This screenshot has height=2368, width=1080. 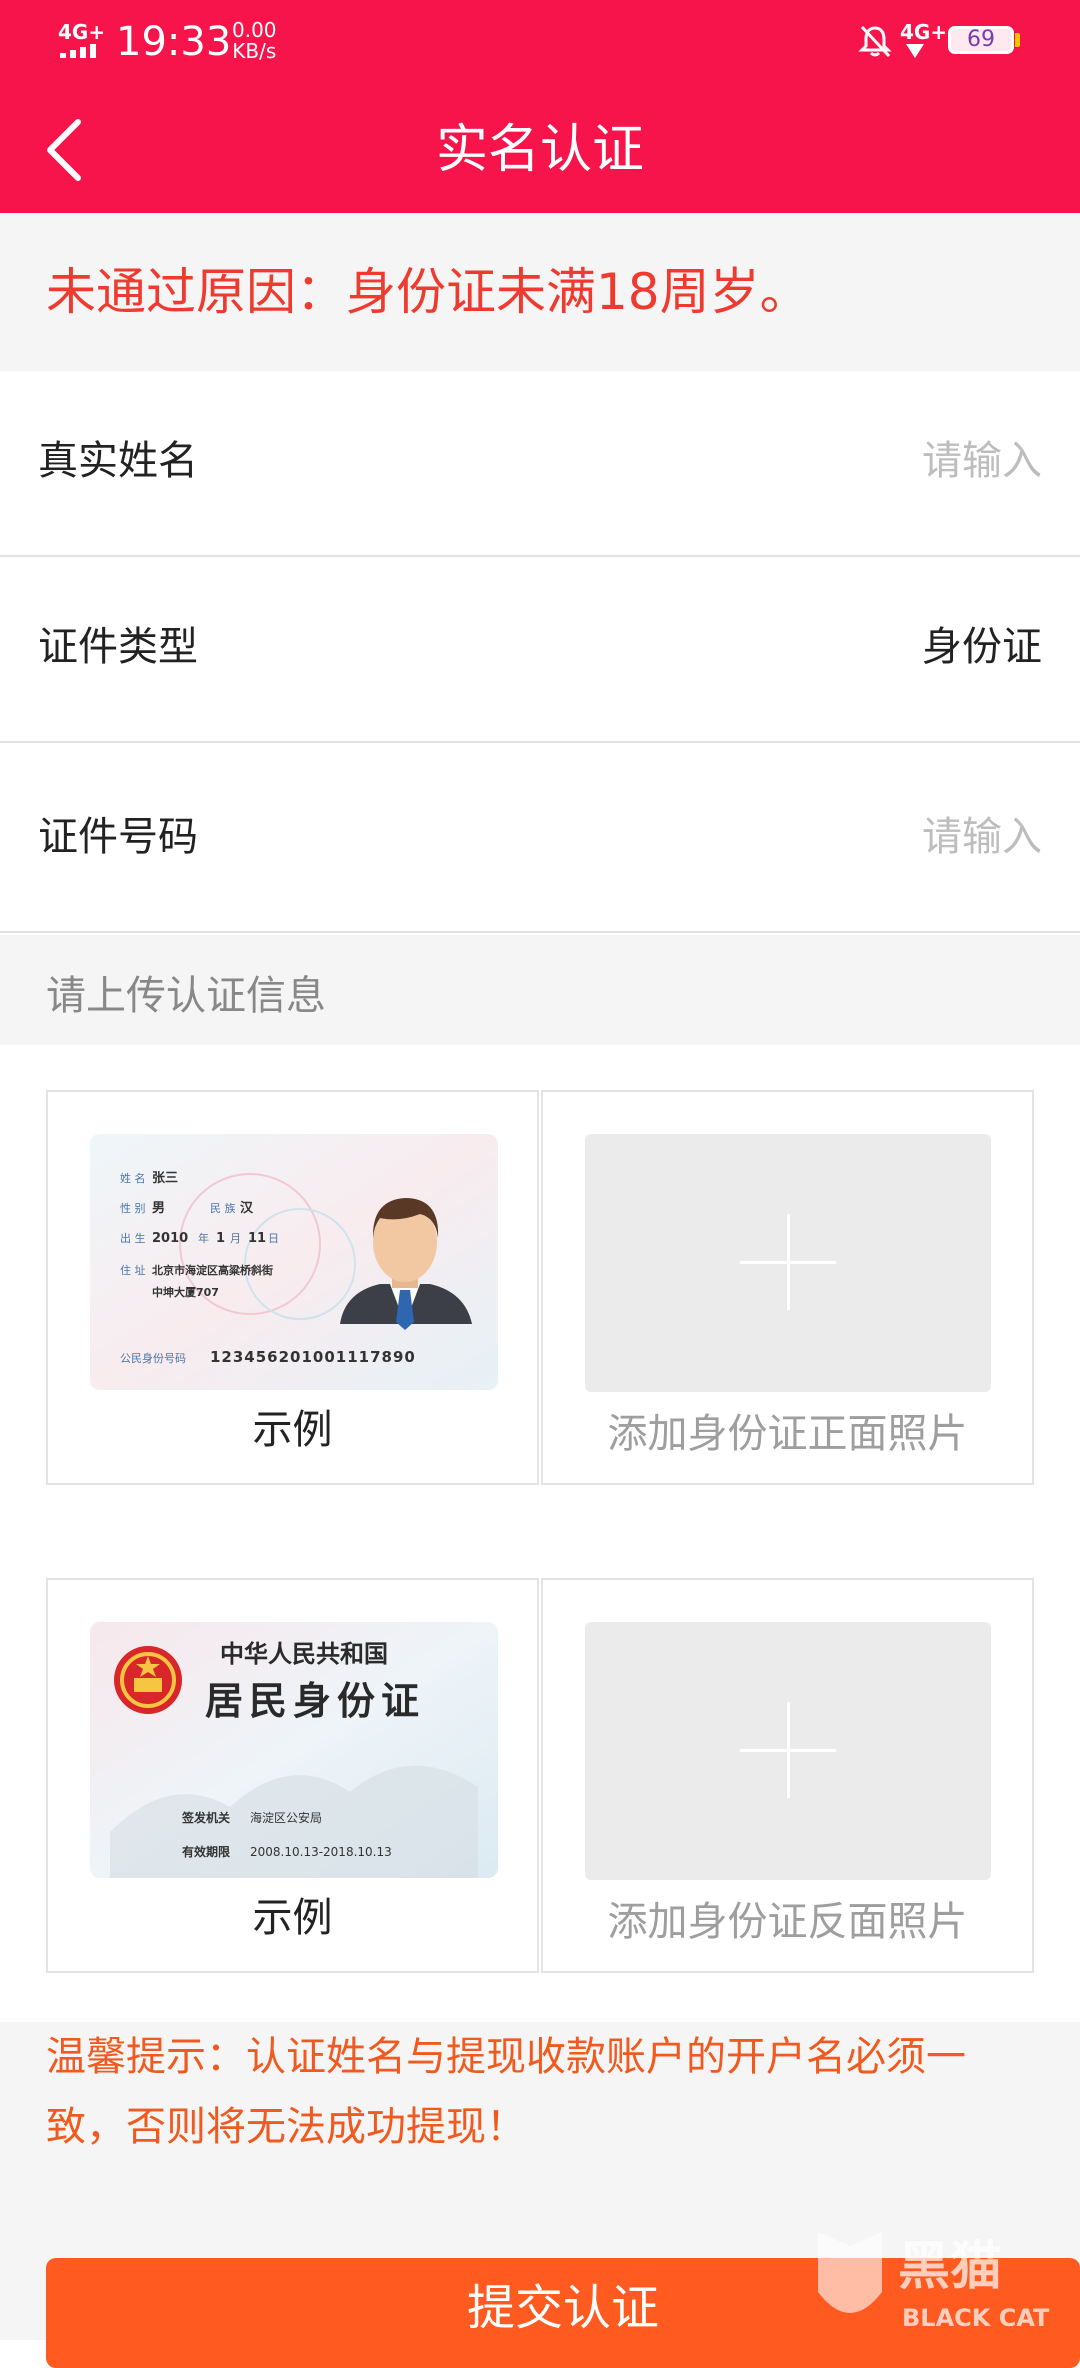 I want to click on watermark-text-en: BLACK CAT, so click(x=976, y=2318).